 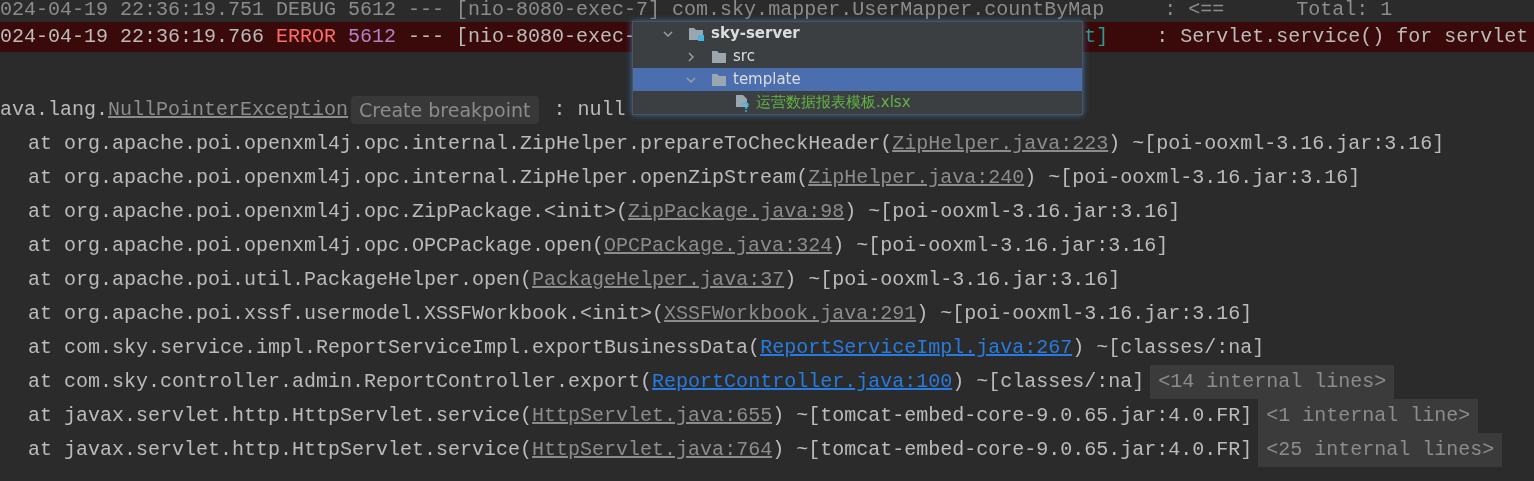 What do you see at coordinates (658, 280) in the screenshot?
I see `source-link: PackageHelper.java:37` at bounding box center [658, 280].